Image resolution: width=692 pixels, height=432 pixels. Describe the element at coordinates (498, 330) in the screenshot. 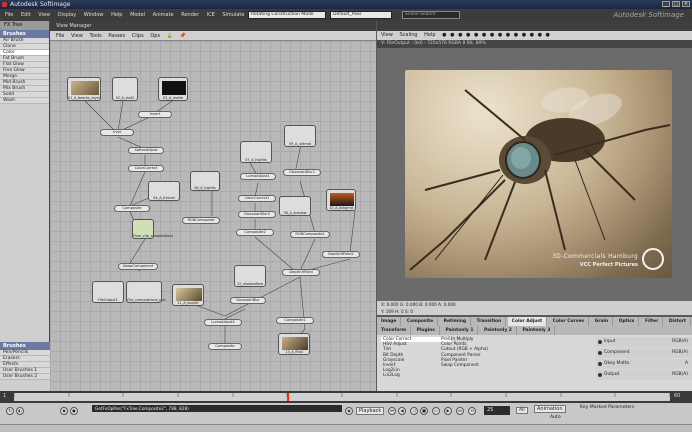

I see `tab-paintonly-2: Paintonly 2` at that location.